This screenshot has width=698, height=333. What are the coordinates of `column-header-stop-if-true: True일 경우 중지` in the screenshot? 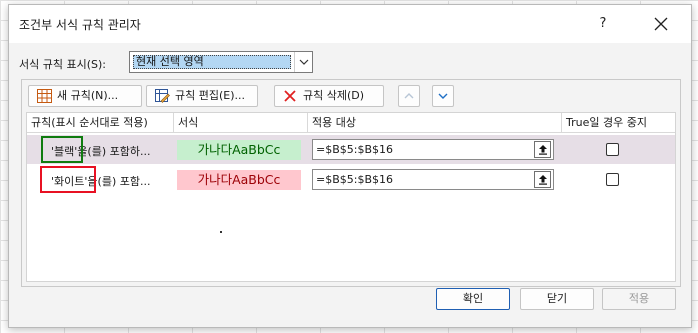 It's located at (606, 122).